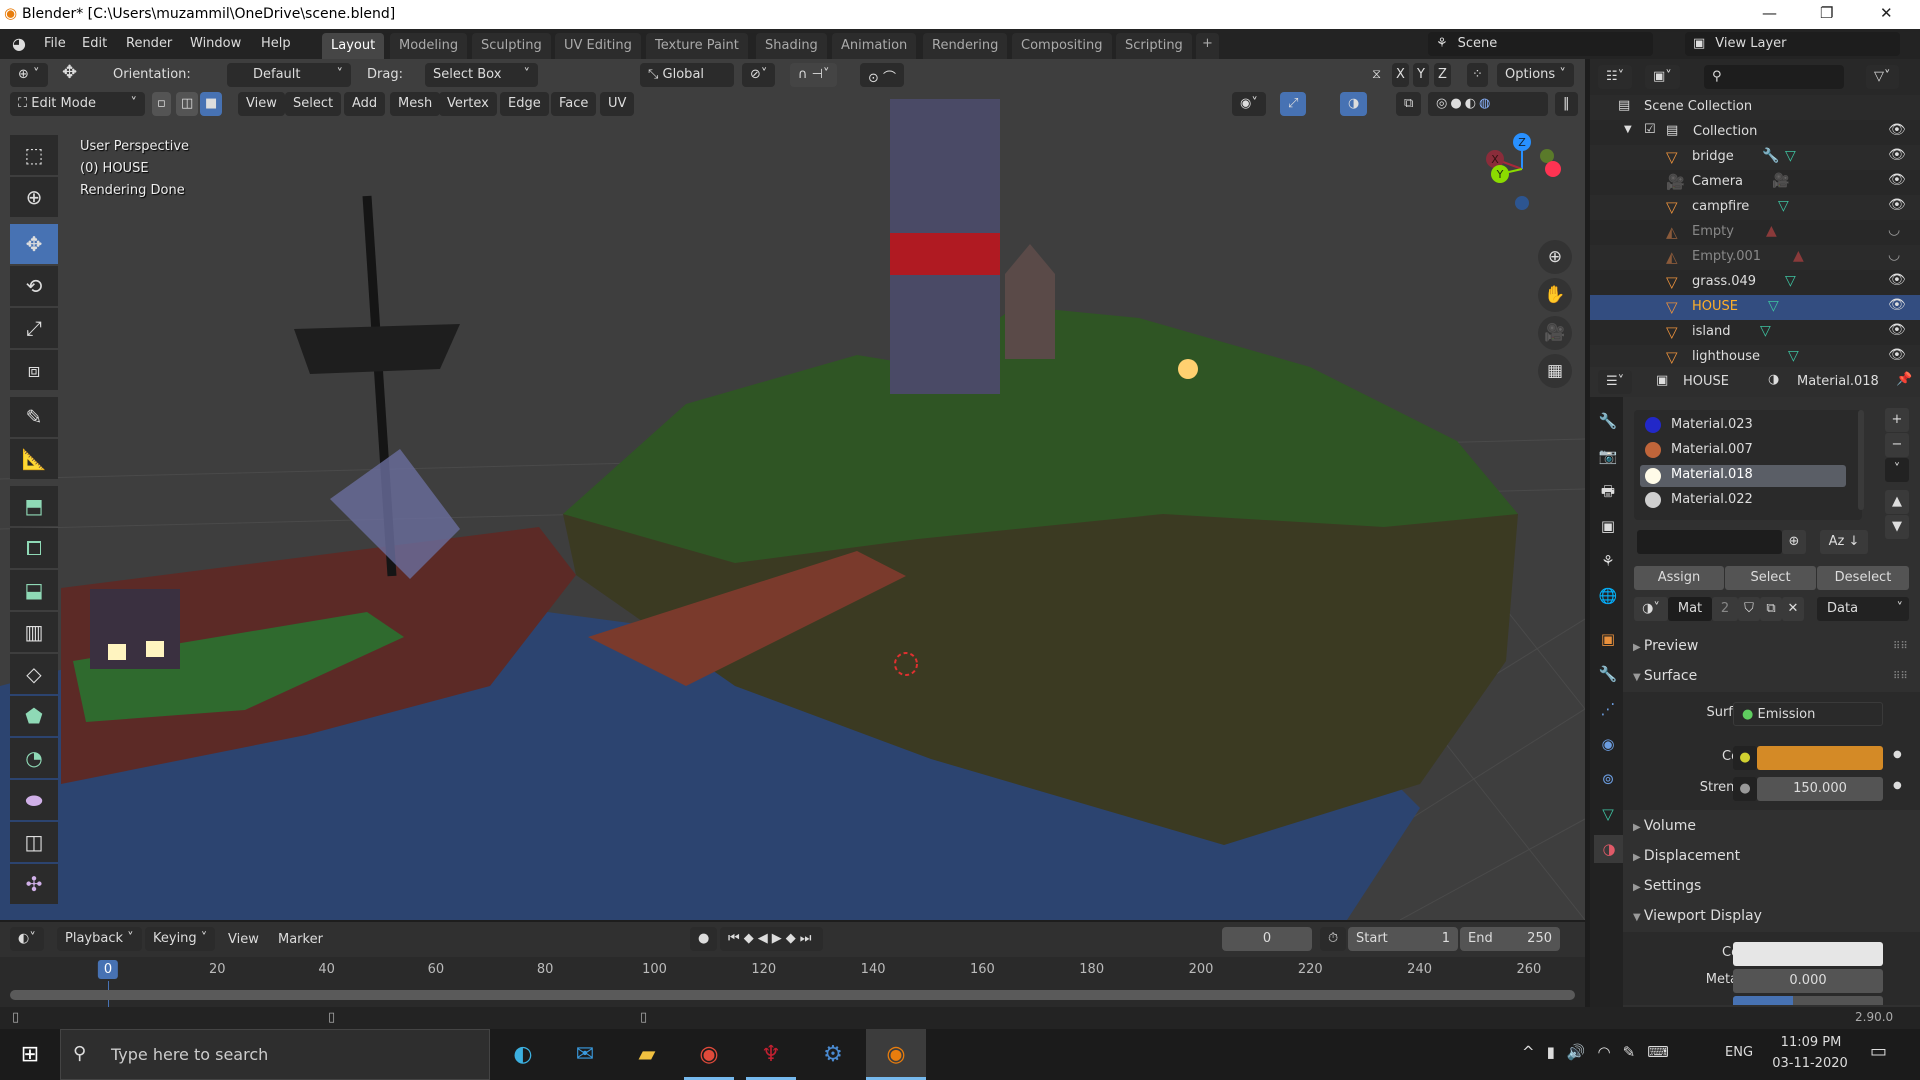  Describe the element at coordinates (1555, 333) in the screenshot. I see `camera-view-button: 🎥` at that location.